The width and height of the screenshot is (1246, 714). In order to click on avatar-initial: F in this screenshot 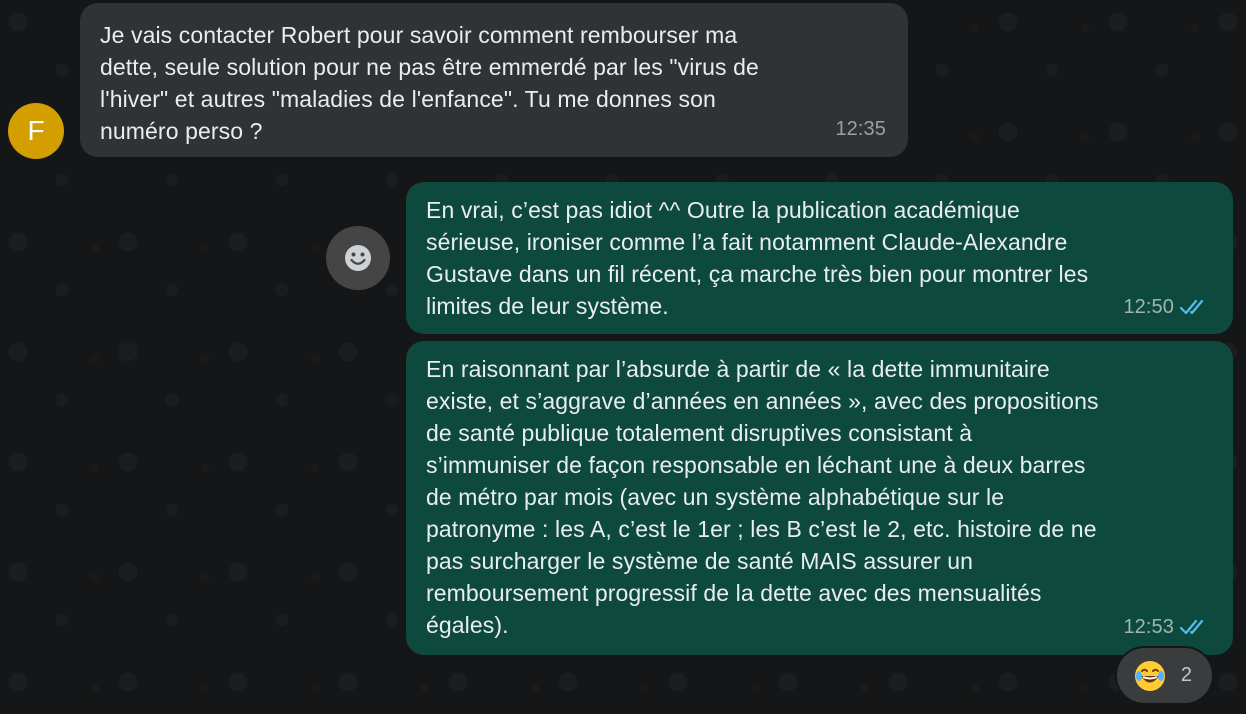, I will do `click(36, 130)`.